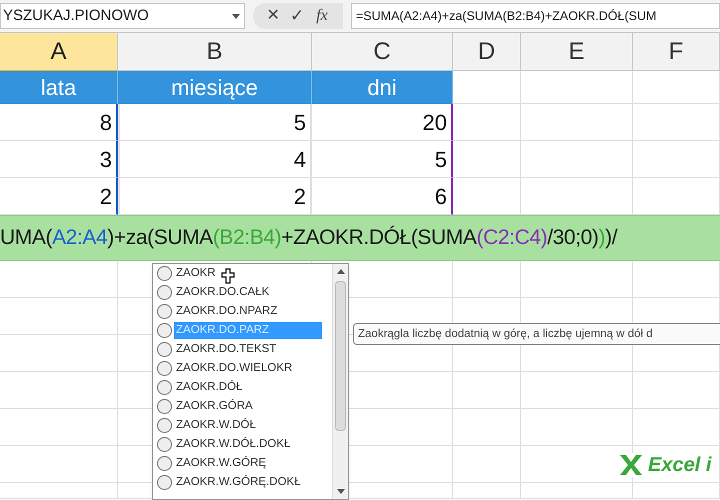 Image resolution: width=720 pixels, height=500 pixels. Describe the element at coordinates (221, 463) in the screenshot. I see `autocomplete-item: ZAOKR.W.GÓRĘ` at that location.